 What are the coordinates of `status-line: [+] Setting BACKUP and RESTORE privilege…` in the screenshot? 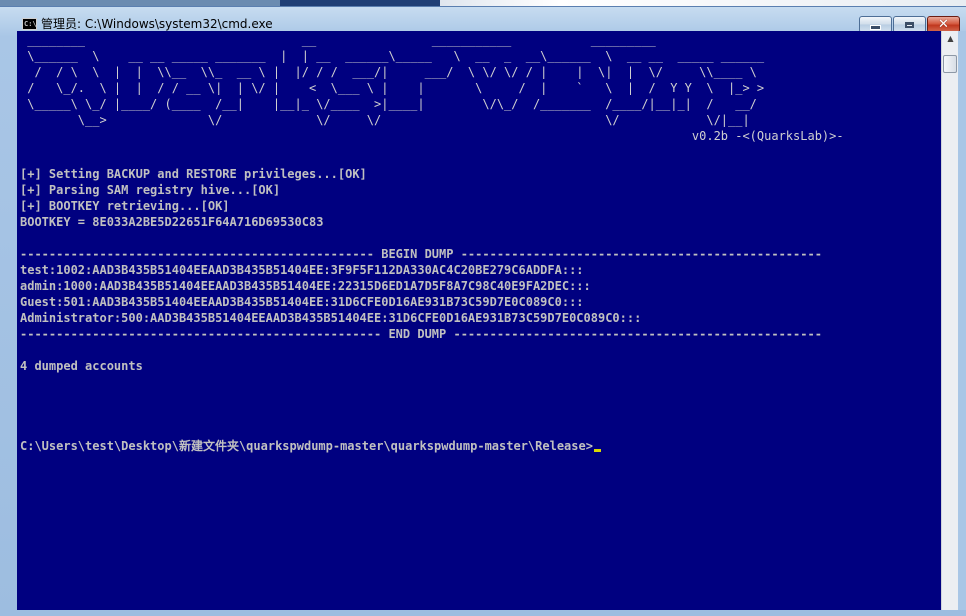 It's located at (193, 174).